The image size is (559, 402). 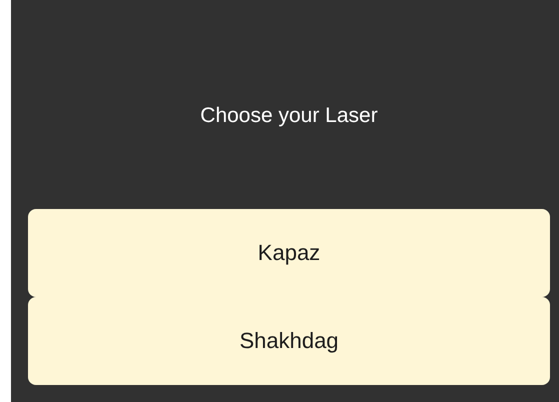 What do you see at coordinates (289, 116) in the screenshot?
I see `dialog-title: Choose your Laser` at bounding box center [289, 116].